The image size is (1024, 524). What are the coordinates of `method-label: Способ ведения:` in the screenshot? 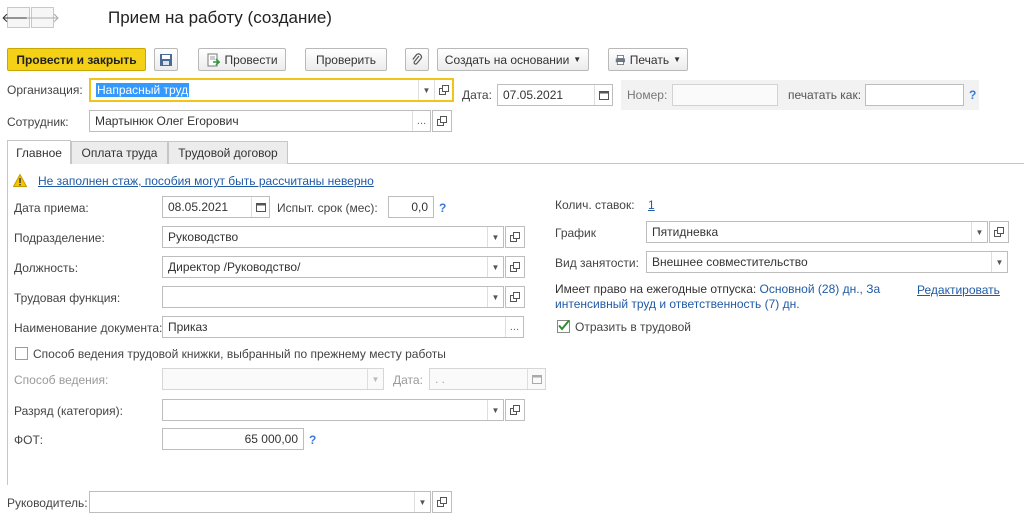 It's located at (61, 380).